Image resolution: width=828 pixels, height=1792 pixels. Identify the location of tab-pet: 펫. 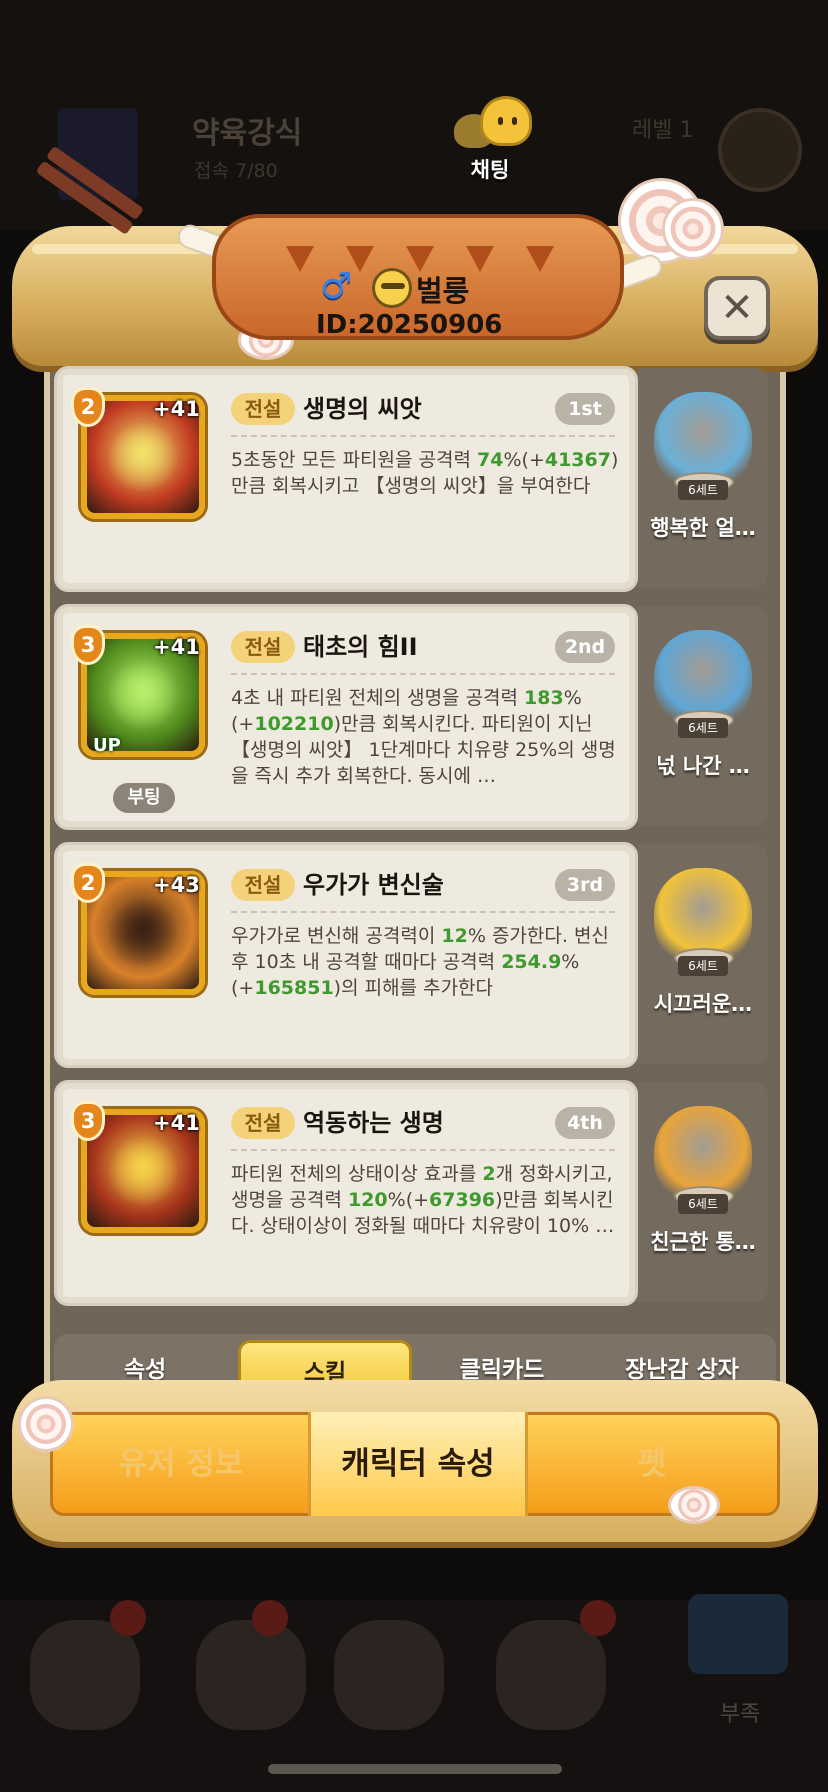
(652, 1464).